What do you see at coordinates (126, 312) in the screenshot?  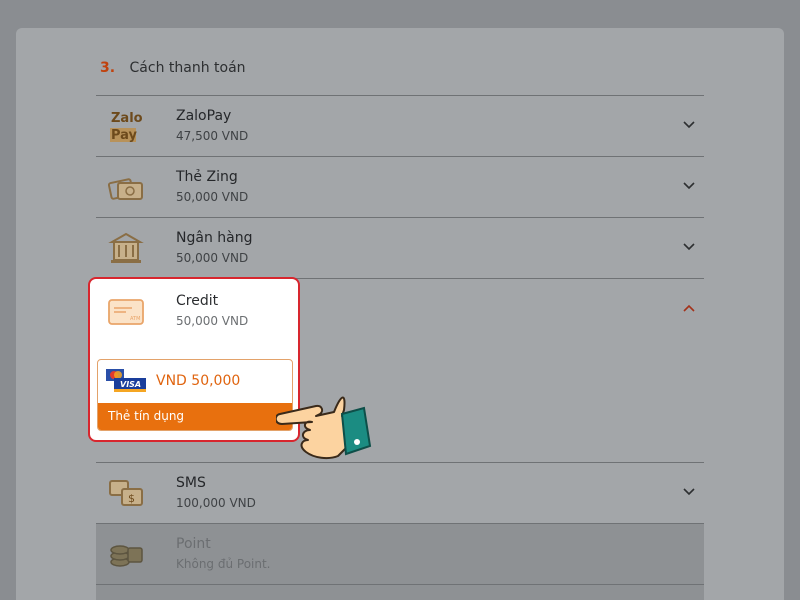 I see `credit-card-icon: ATM` at bounding box center [126, 312].